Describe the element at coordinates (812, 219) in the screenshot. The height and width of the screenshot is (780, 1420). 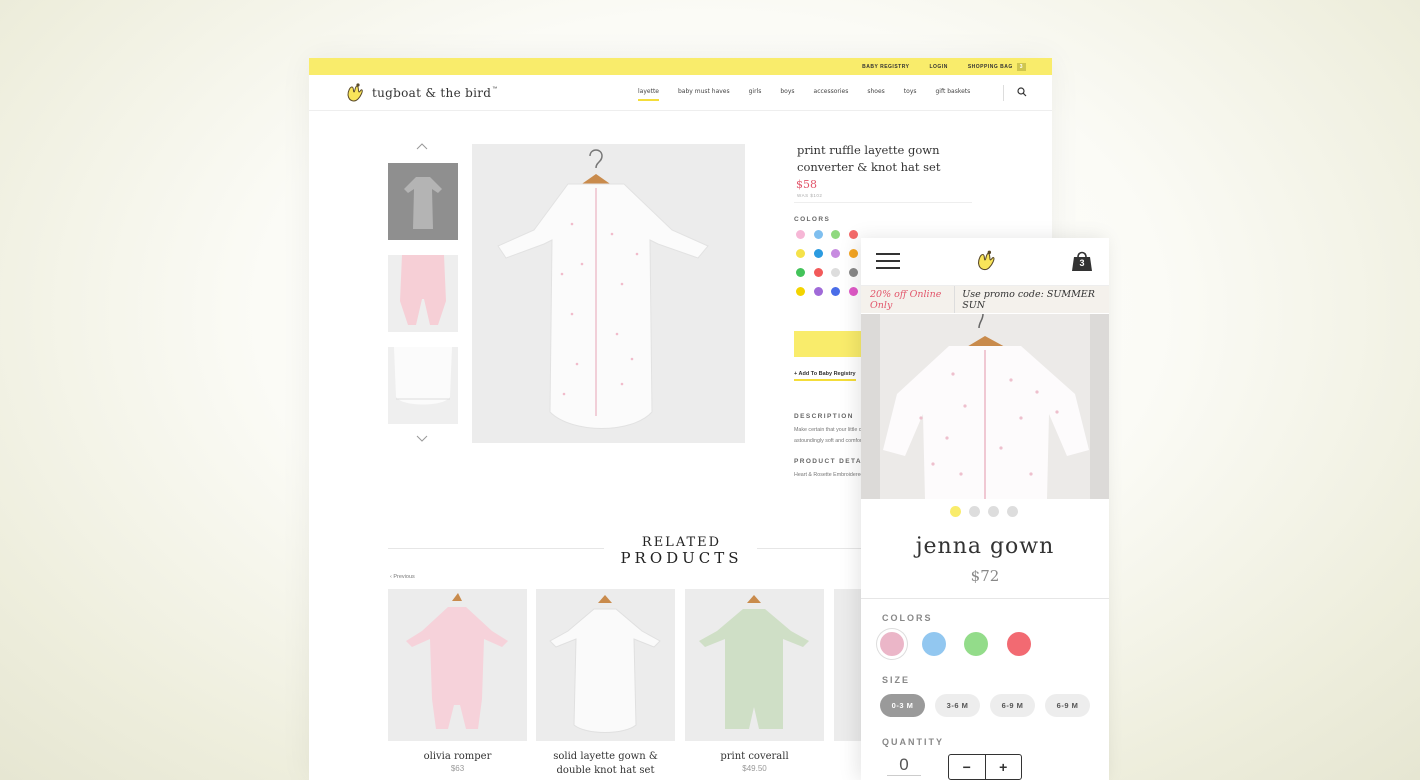
I see `colors-label: COLORS` at that location.